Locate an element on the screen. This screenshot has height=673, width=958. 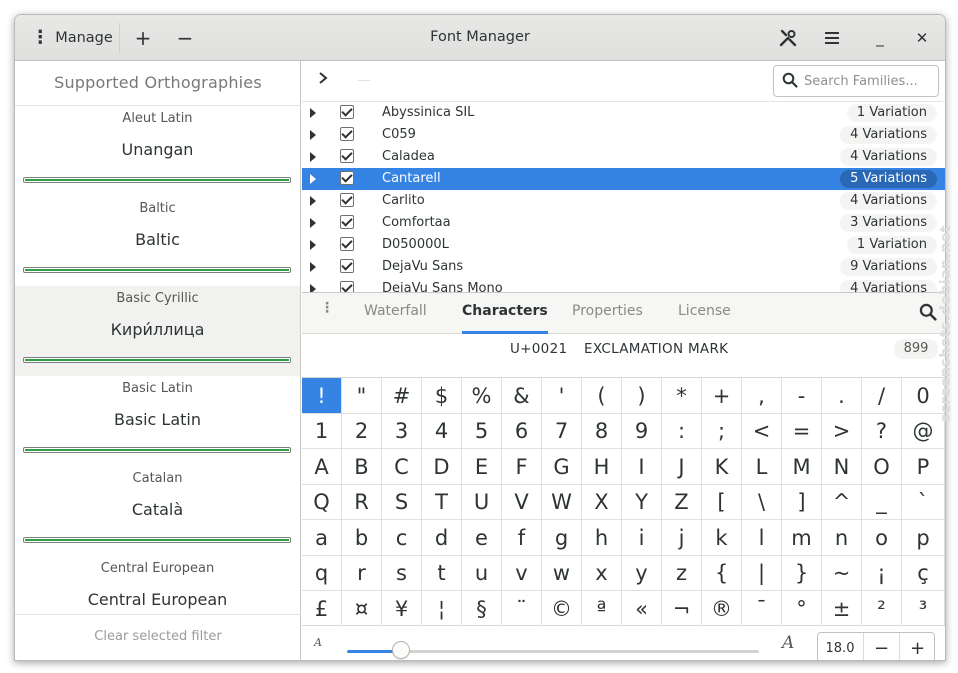
character-cell: - is located at coordinates (802, 396).